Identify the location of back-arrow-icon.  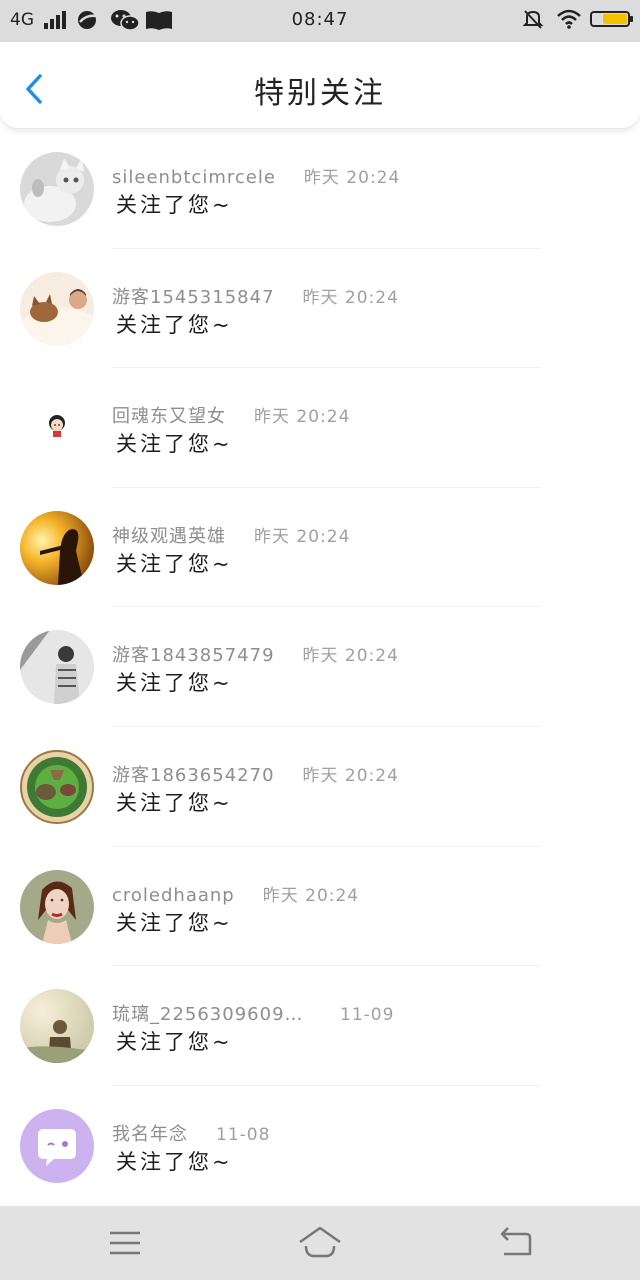
(516, 1241).